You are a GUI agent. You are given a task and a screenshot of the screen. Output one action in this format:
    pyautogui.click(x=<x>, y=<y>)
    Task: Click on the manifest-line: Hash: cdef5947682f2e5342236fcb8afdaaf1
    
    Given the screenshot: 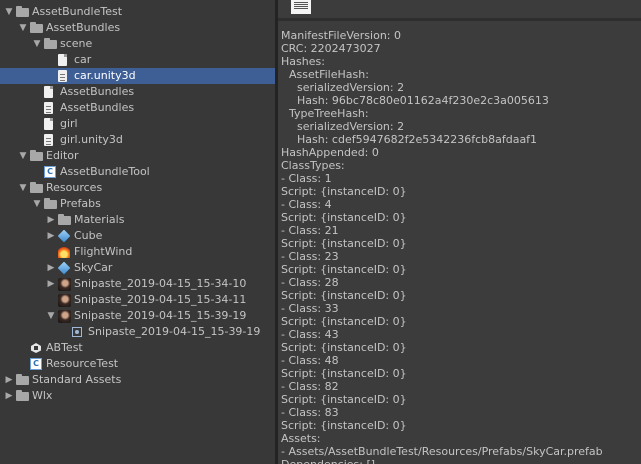 What is the action you would take?
    pyautogui.click(x=417, y=139)
    